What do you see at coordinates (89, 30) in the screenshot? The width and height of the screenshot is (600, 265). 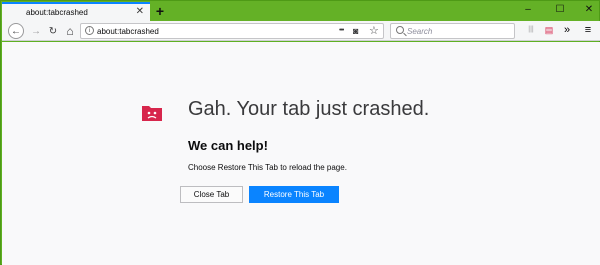 I see `info-icon: i` at bounding box center [89, 30].